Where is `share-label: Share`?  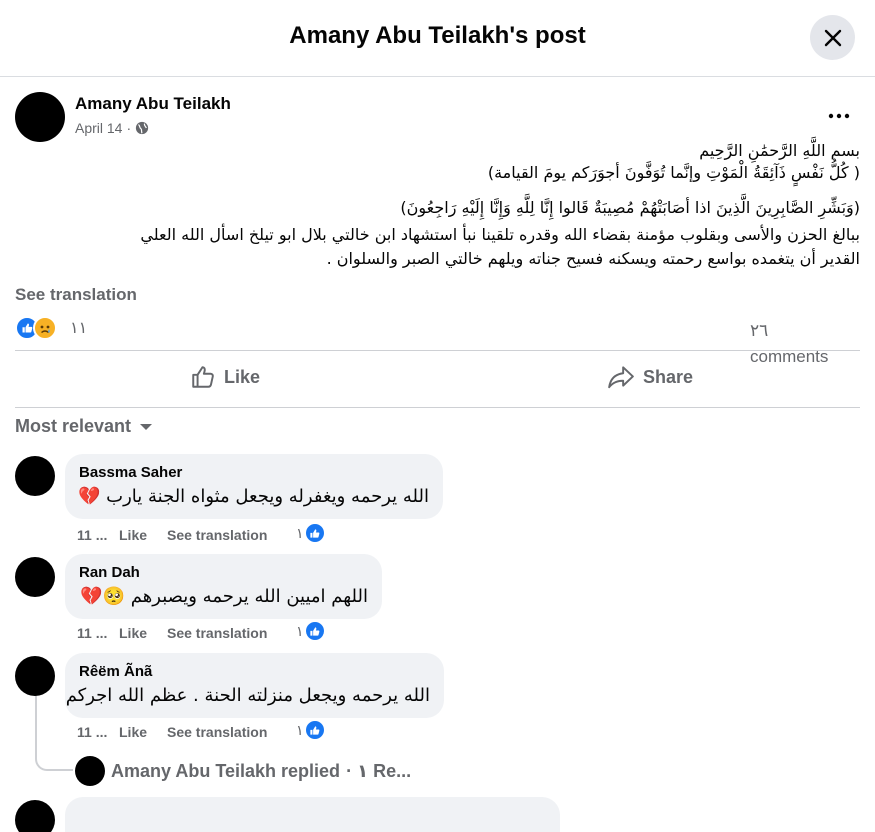 share-label: Share is located at coordinates (668, 376).